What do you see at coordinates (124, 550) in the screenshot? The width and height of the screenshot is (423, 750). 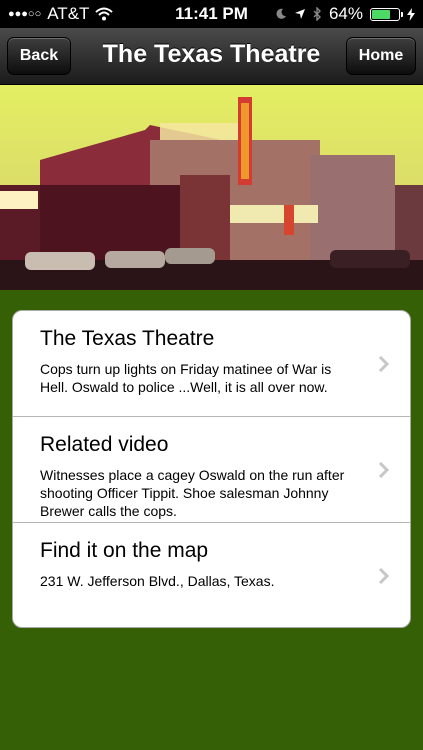 I see `list-item-title: Find it on the map` at bounding box center [124, 550].